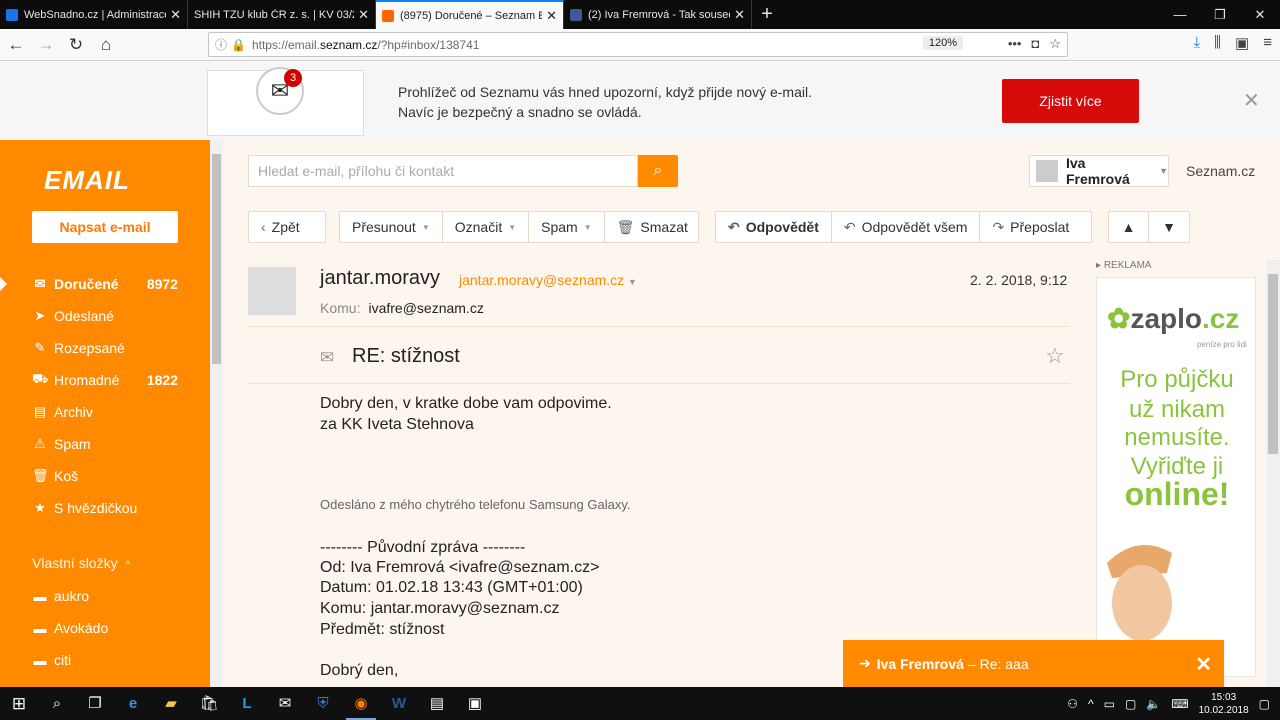 The image size is (1280, 720). Describe the element at coordinates (323, 703) in the screenshot. I see `security-app-icon: ⛨` at that location.